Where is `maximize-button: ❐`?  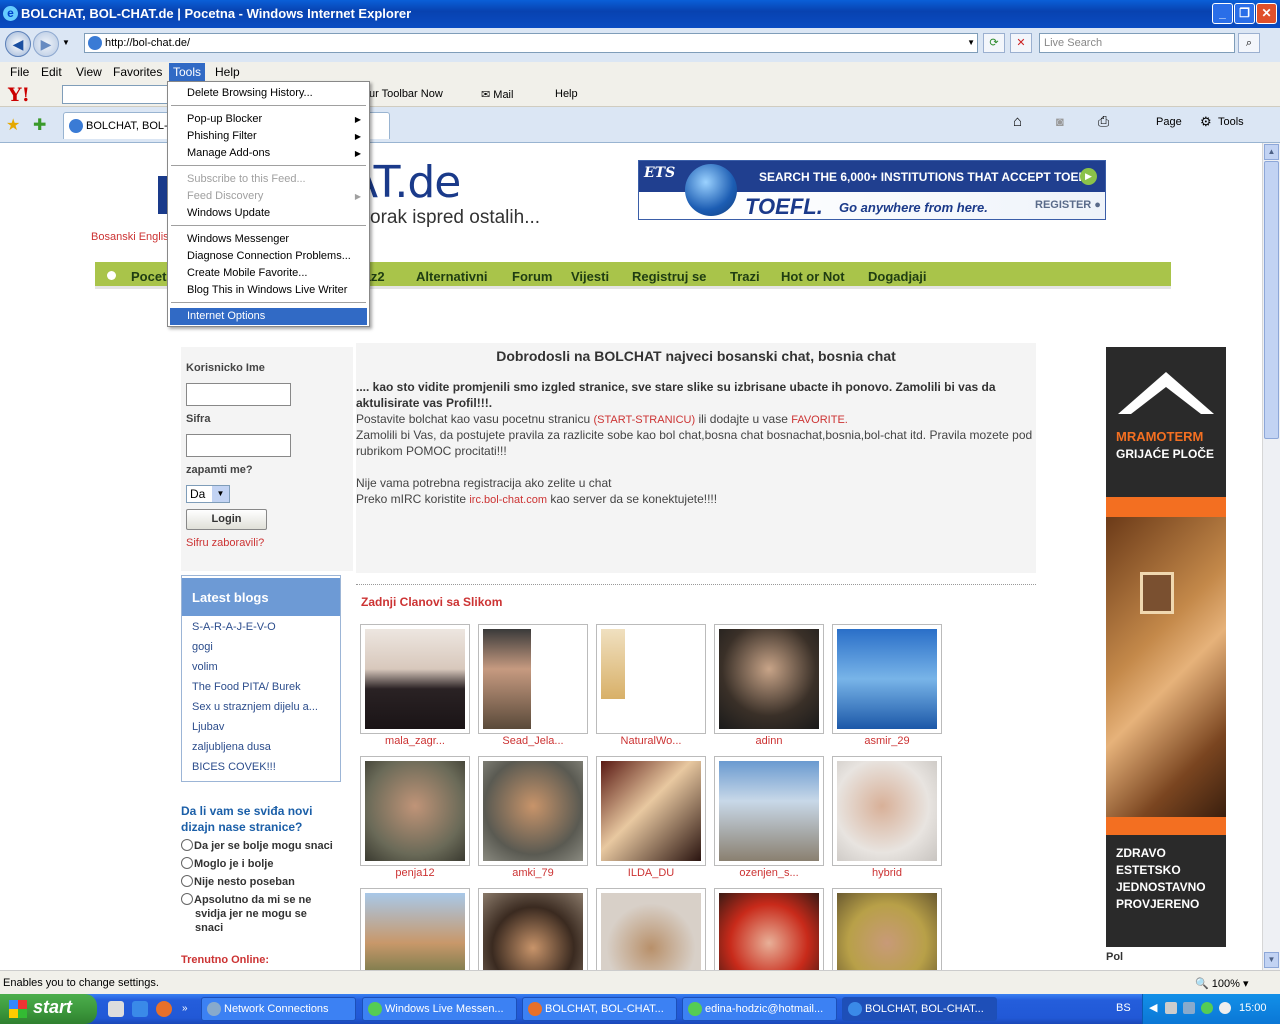
maximize-button: ❐ is located at coordinates (1244, 13).